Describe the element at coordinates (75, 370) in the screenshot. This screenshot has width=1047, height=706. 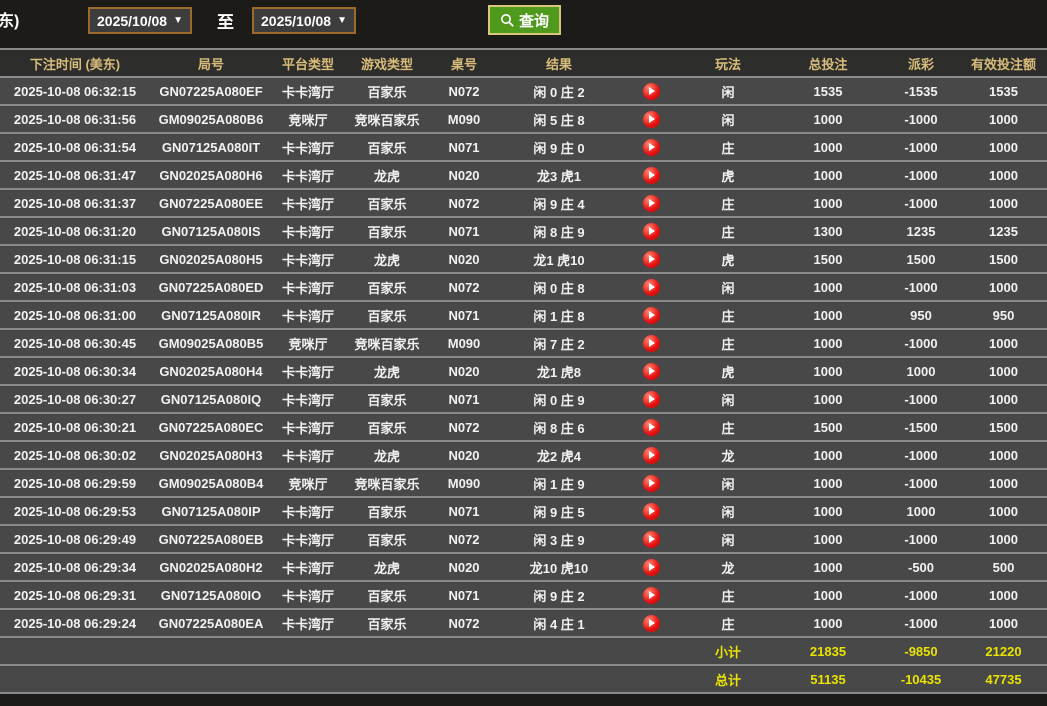
I see `cell-bet-time: 2025-10-08 06:30:34` at that location.